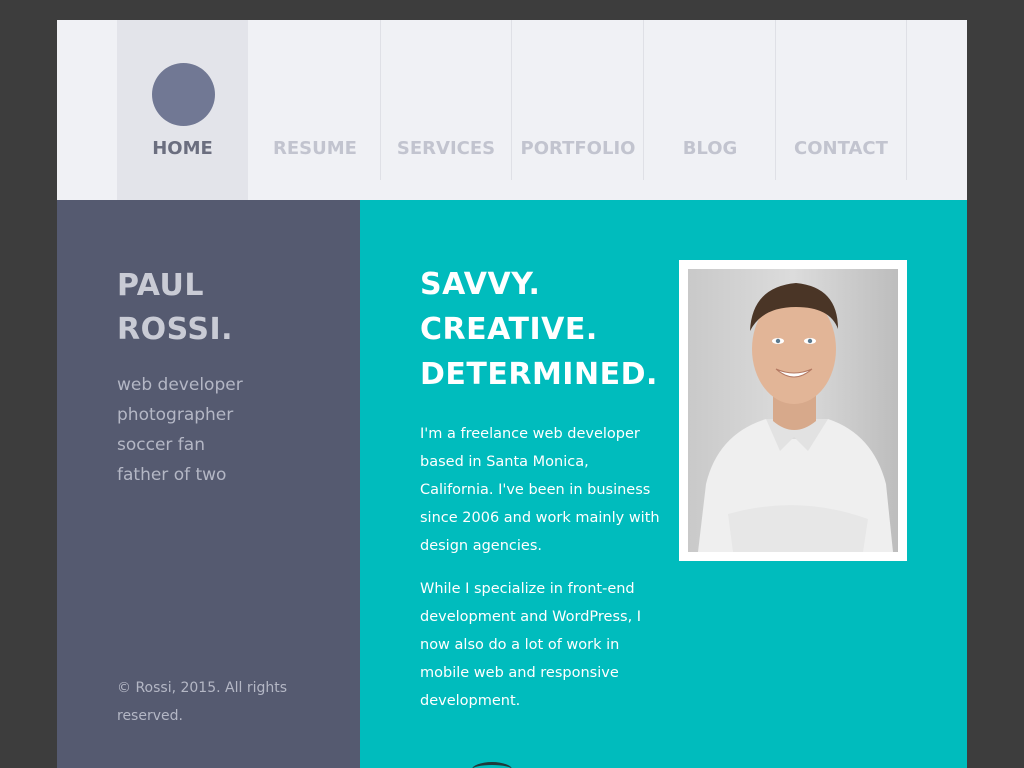 Image resolution: width=1024 pixels, height=768 pixels. What do you see at coordinates (509, 329) in the screenshot?
I see `headline-line: CREATIVE.` at bounding box center [509, 329].